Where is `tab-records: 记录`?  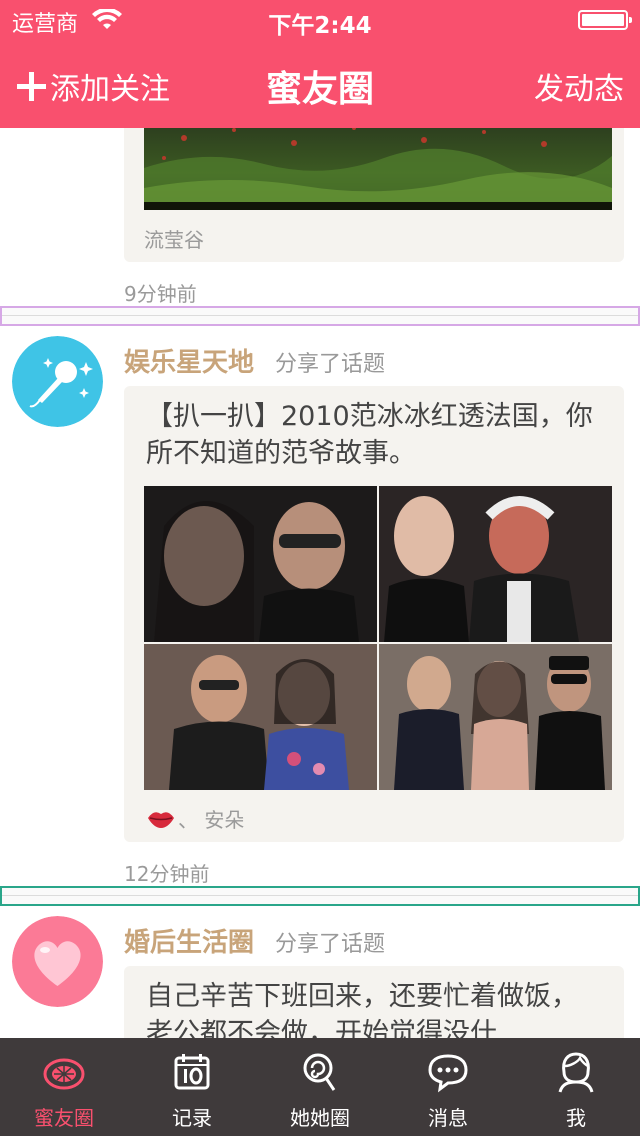
tab-records: 记录 is located at coordinates (192, 1087).